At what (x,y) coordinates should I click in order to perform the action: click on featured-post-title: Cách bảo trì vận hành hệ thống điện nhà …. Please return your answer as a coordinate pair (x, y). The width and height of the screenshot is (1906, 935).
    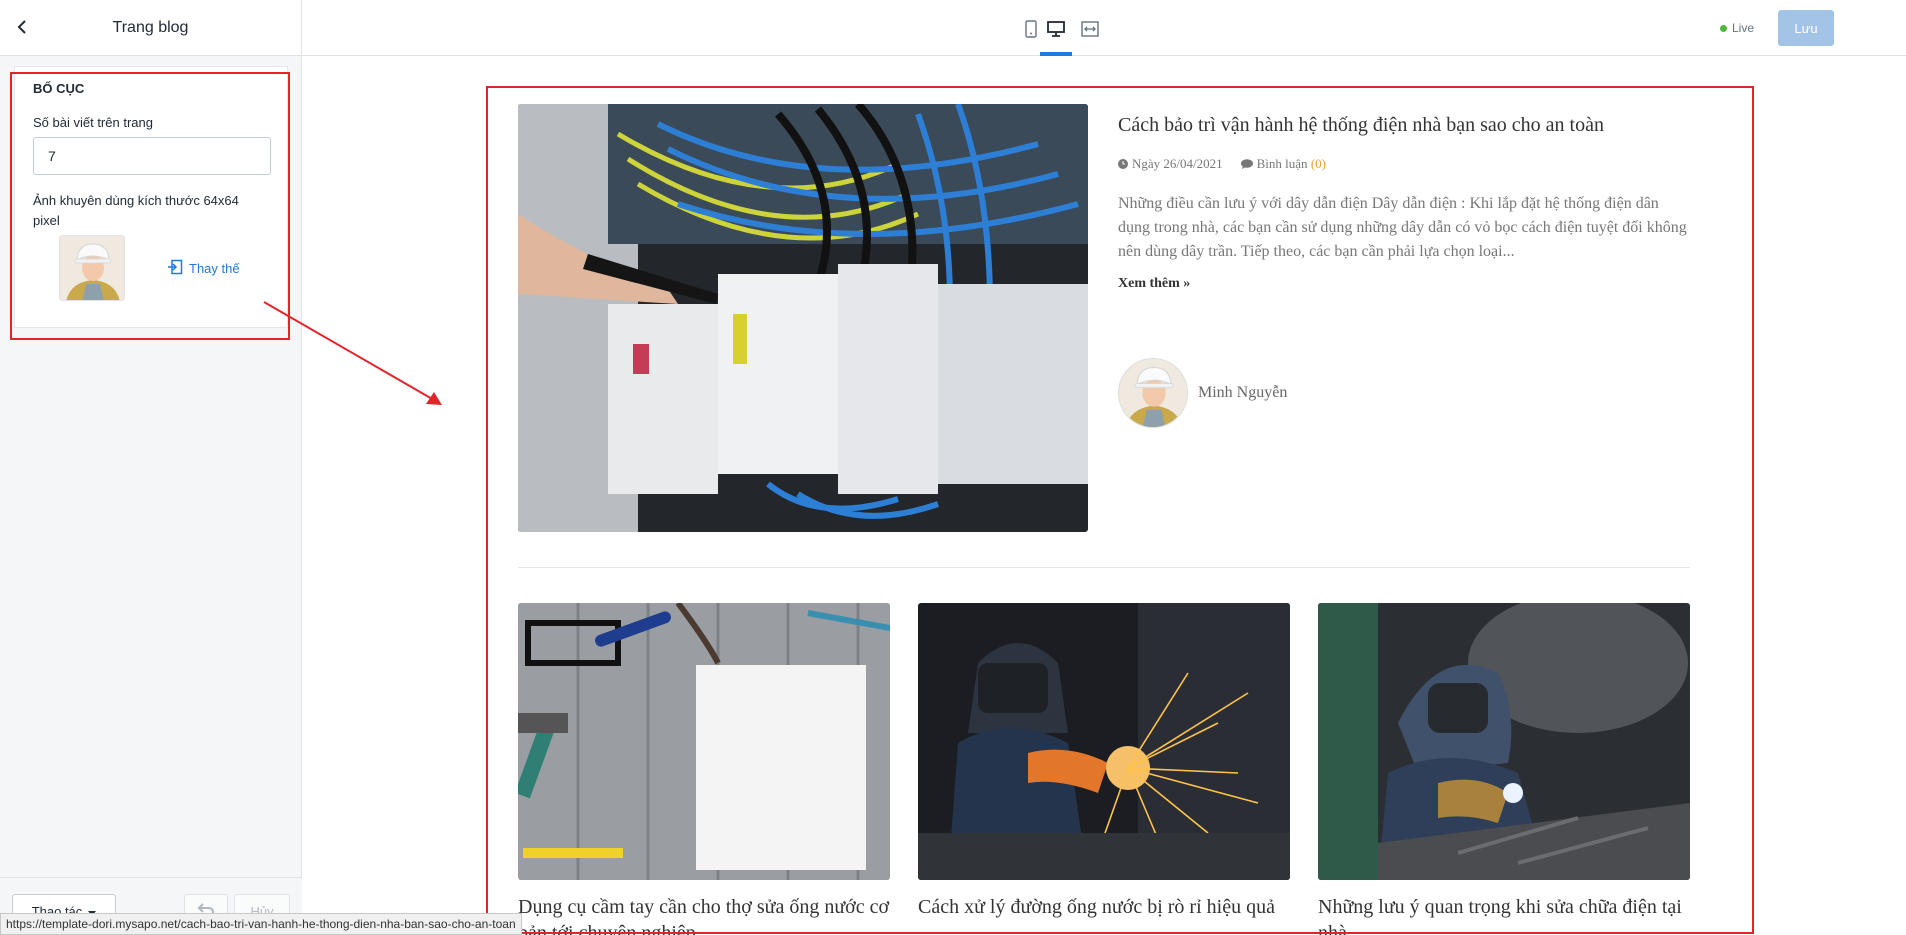
    Looking at the image, I should click on (1361, 125).